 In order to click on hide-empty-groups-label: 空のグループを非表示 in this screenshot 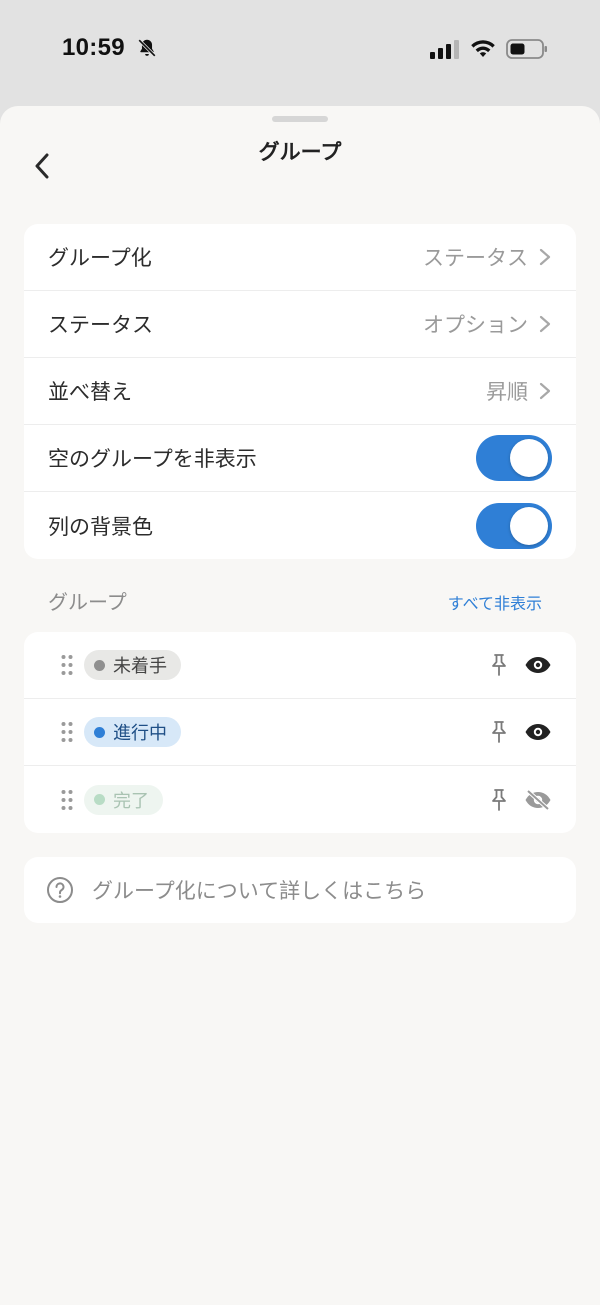, I will do `click(152, 459)`.